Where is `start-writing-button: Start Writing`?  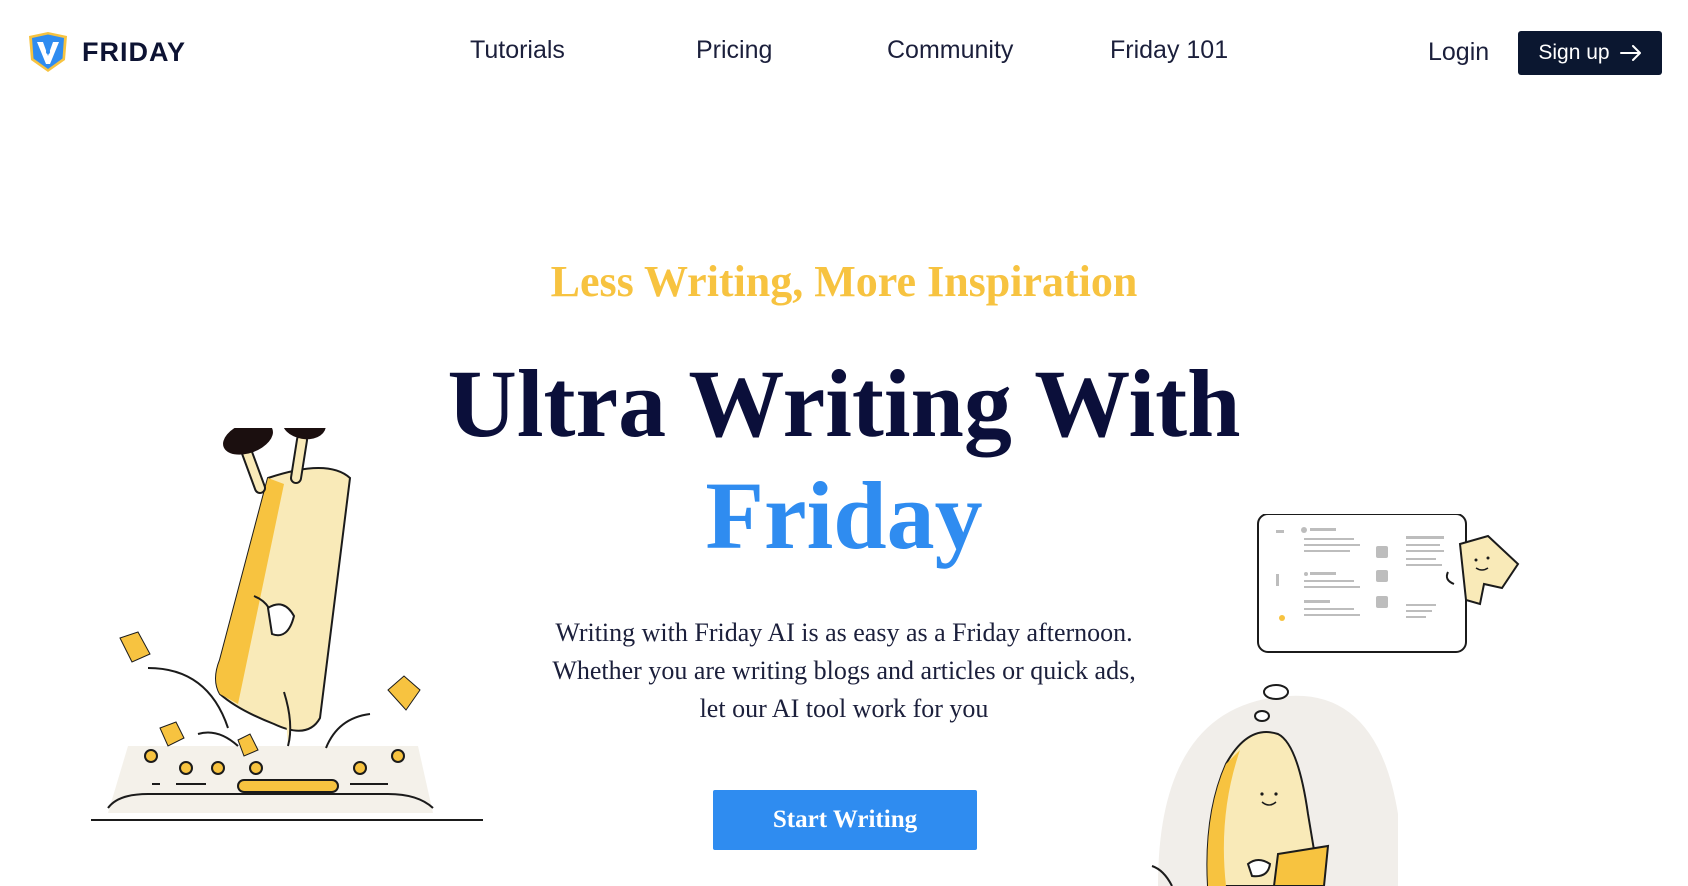 start-writing-button: Start Writing is located at coordinates (845, 820).